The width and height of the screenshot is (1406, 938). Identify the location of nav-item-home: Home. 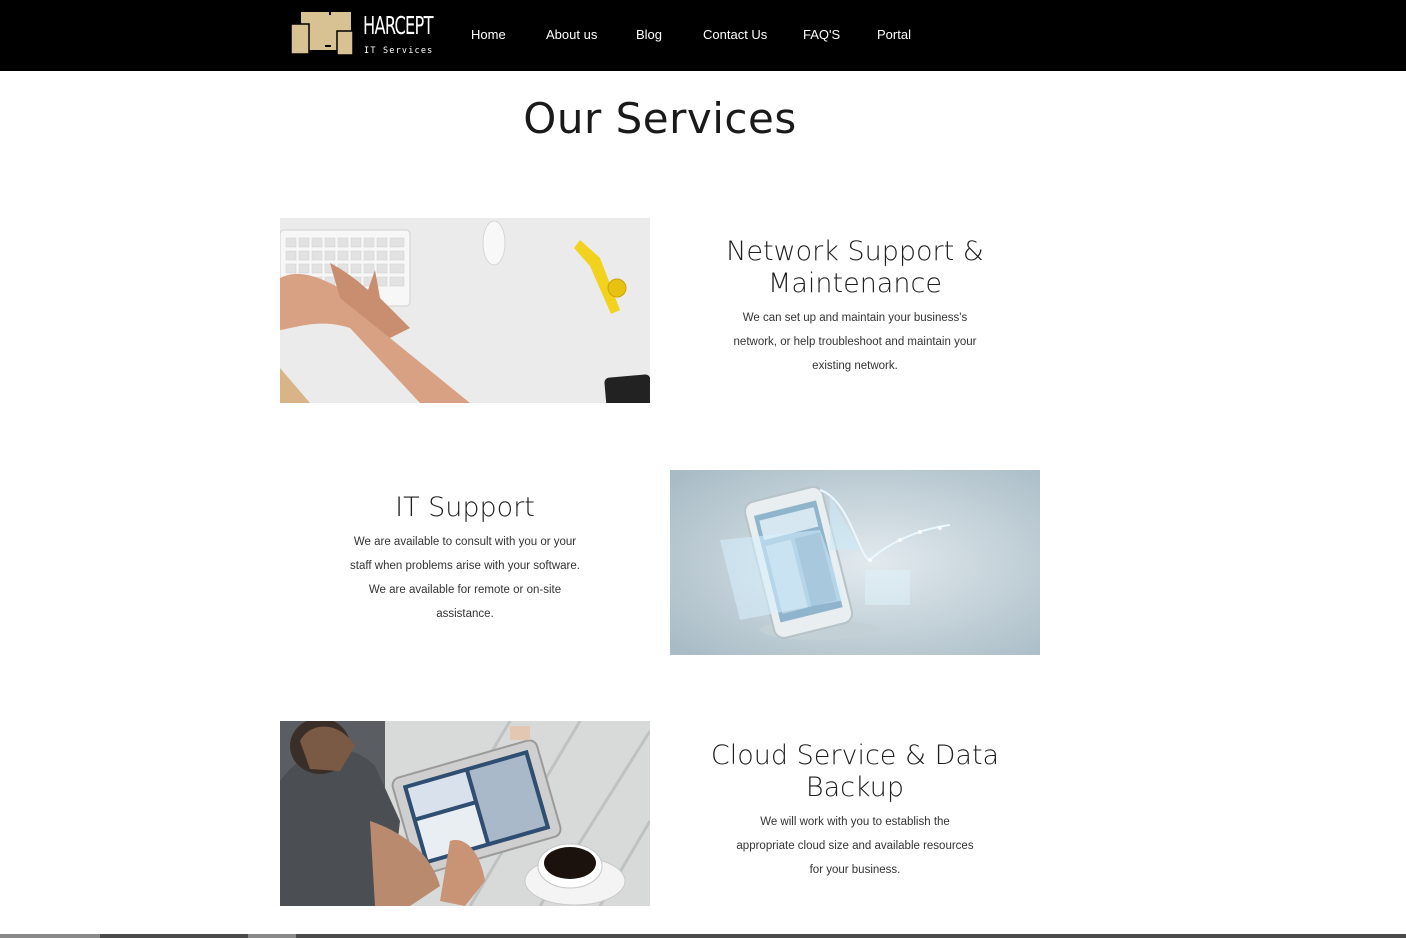
(488, 34).